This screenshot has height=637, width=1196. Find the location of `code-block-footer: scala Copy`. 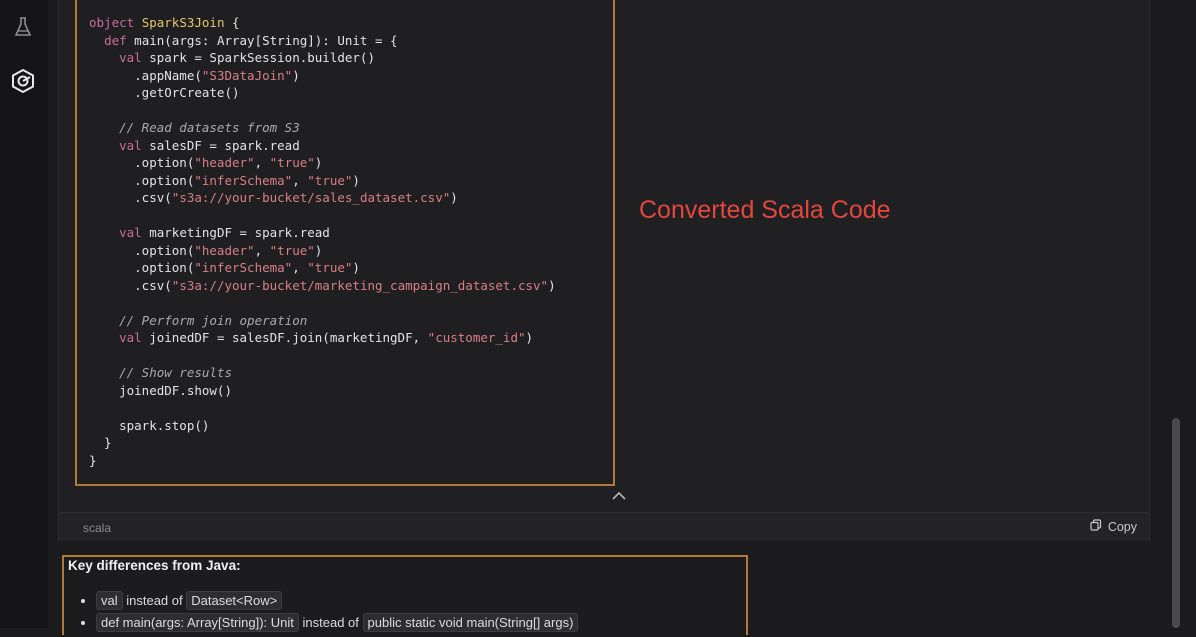

code-block-footer: scala Copy is located at coordinates (604, 526).